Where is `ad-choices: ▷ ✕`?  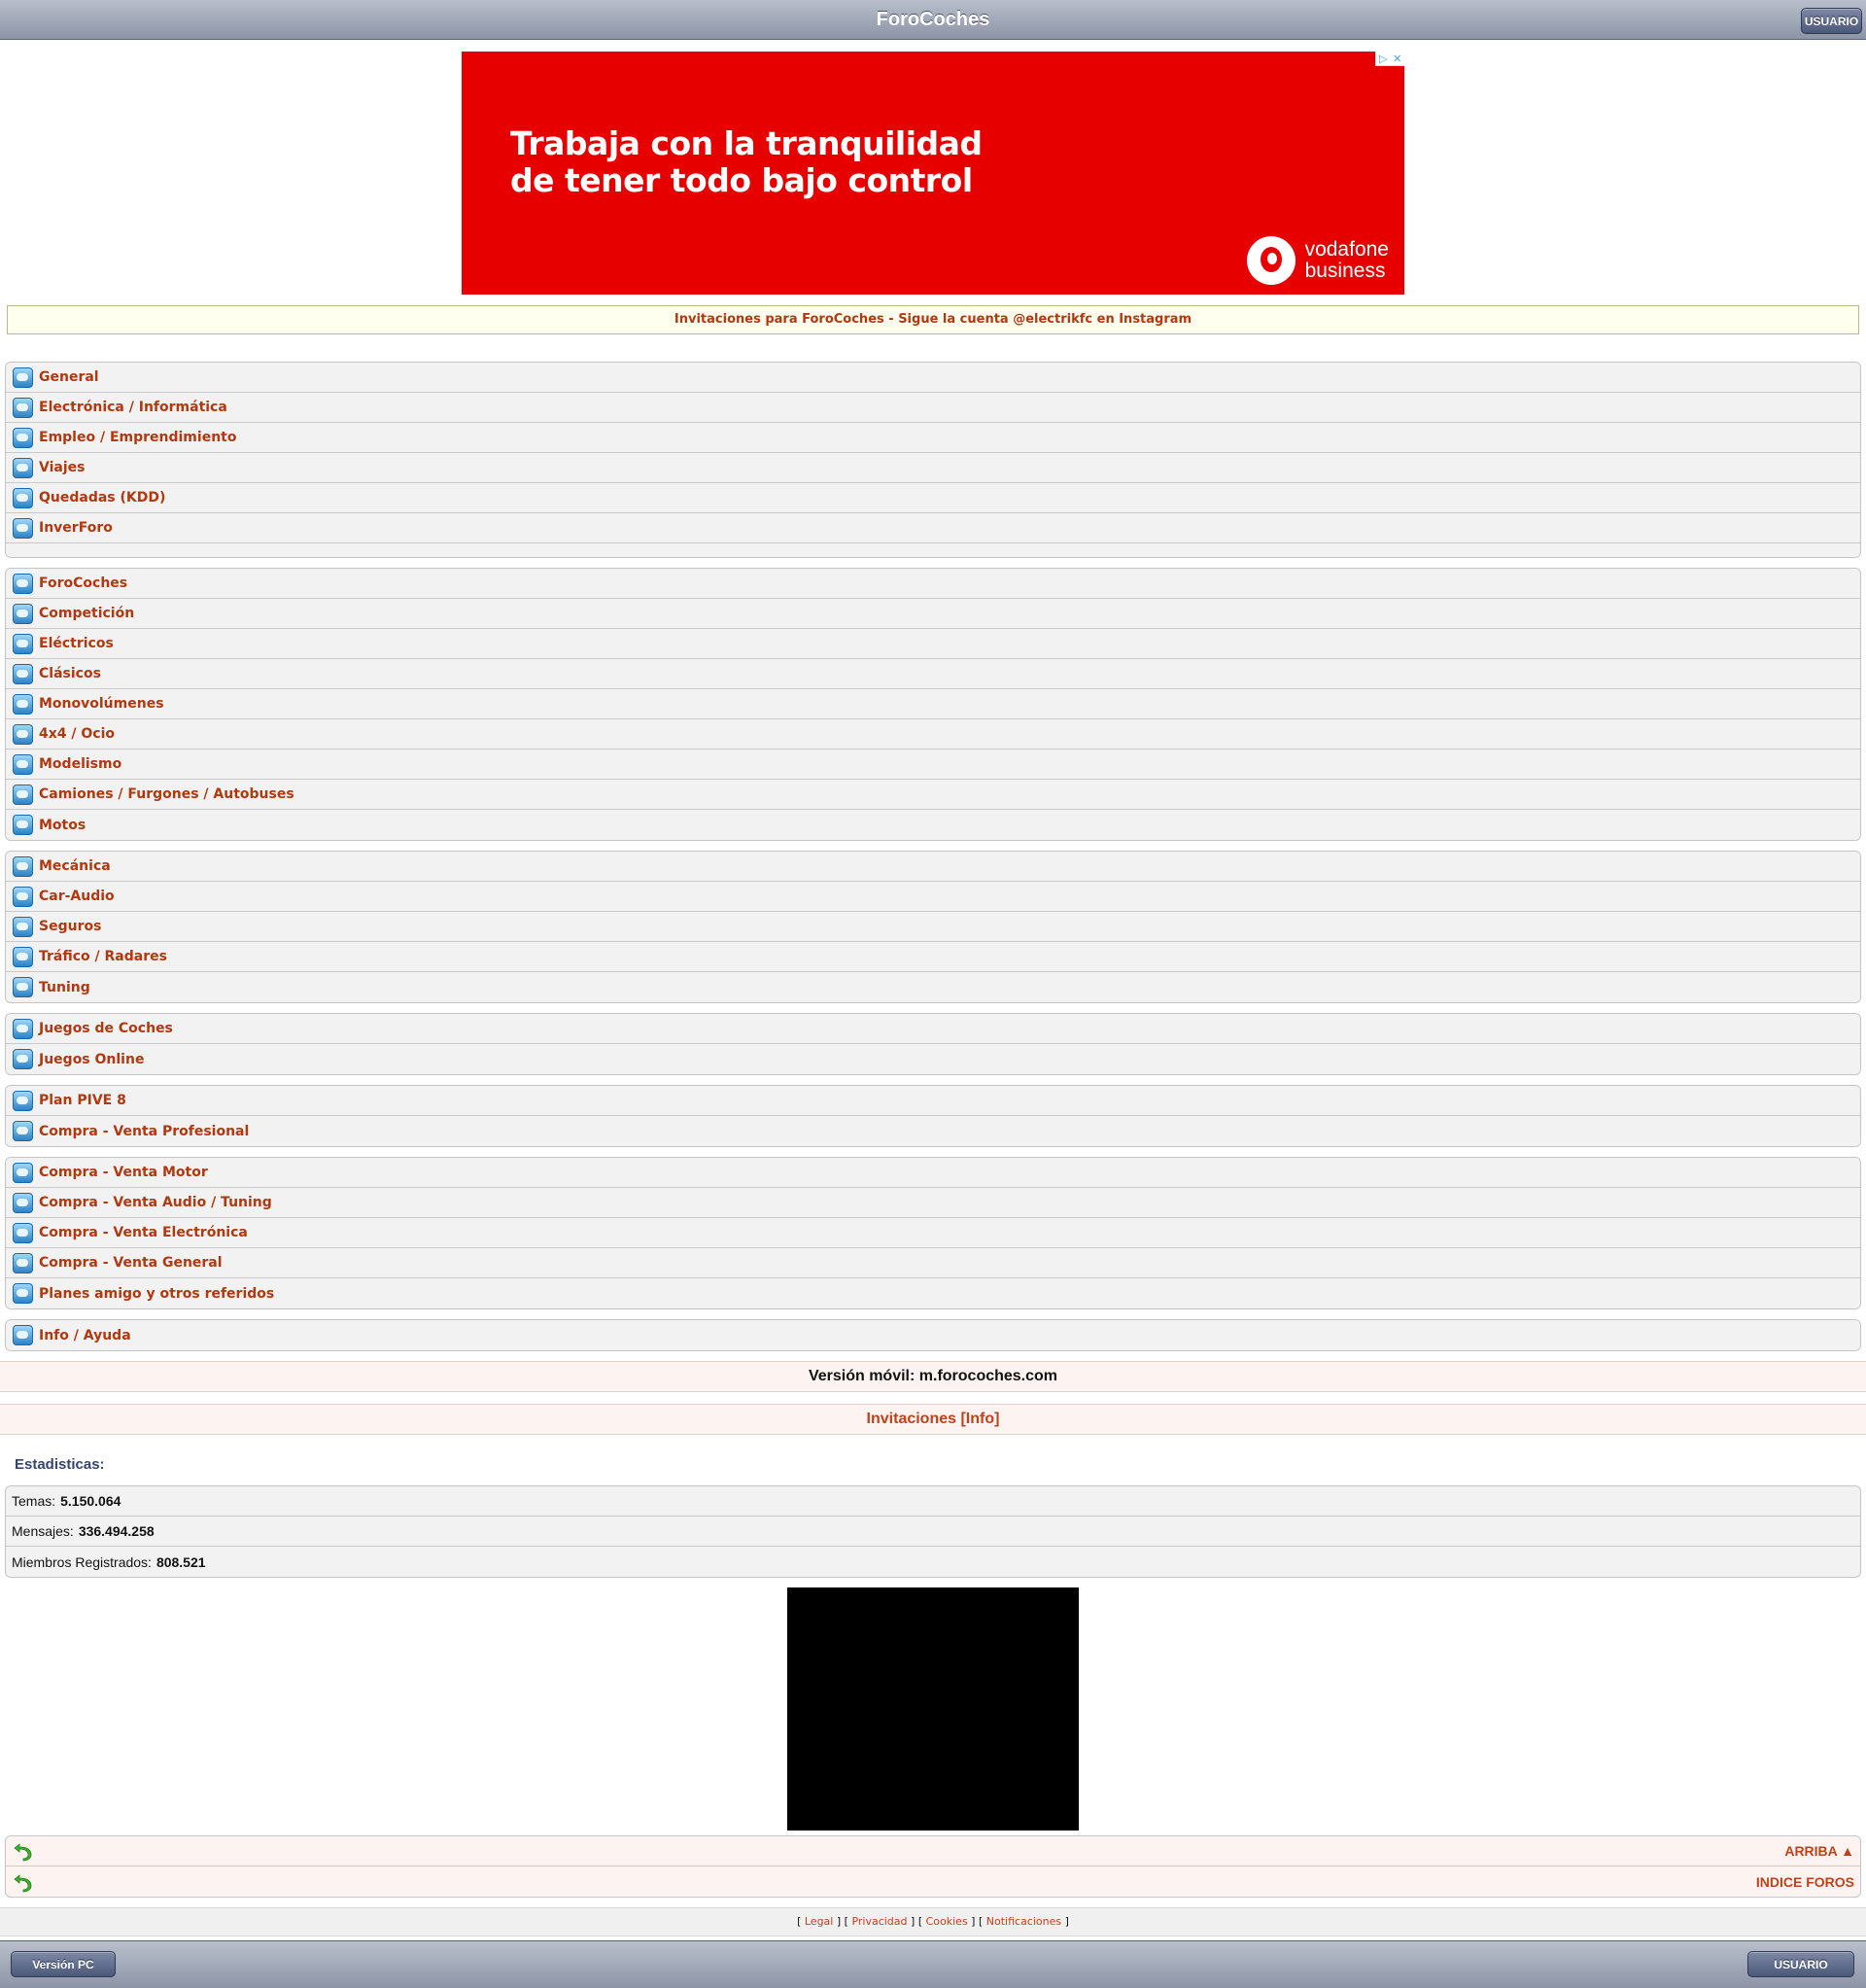
ad-choices: ▷ ✕ is located at coordinates (1389, 59).